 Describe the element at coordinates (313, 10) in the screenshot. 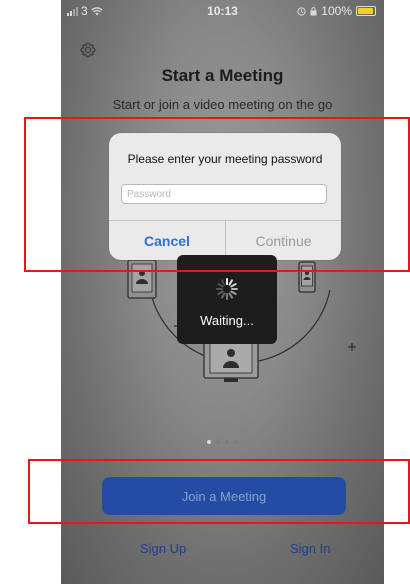

I see `lock-icon` at that location.